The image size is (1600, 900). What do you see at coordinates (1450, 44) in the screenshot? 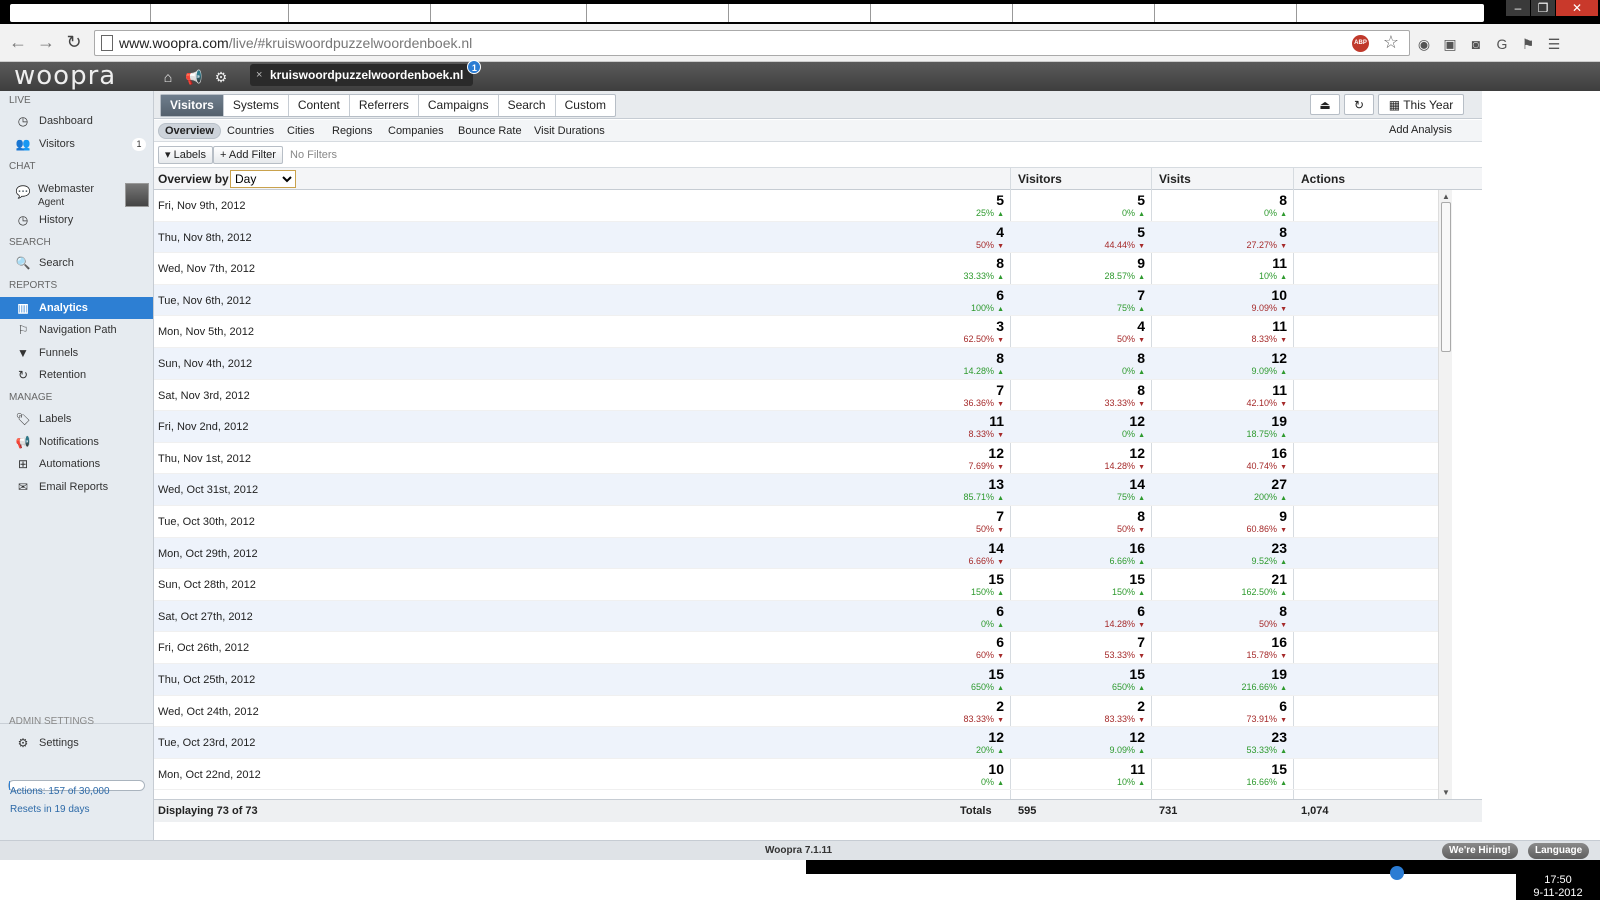
I see `image-extension-icon: ▣` at bounding box center [1450, 44].